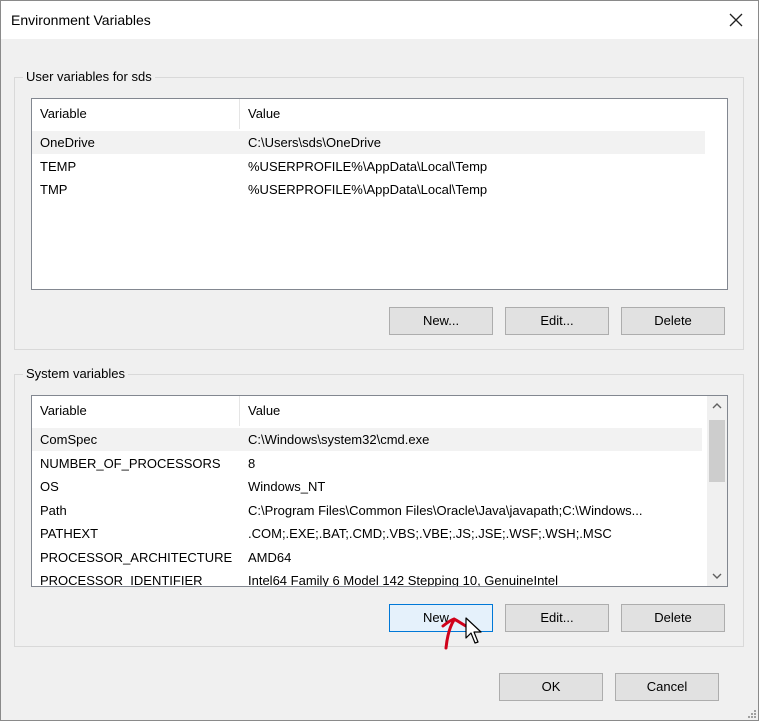 This screenshot has height=721, width=759. What do you see at coordinates (717, 451) in the screenshot?
I see `scroll-thumb` at bounding box center [717, 451].